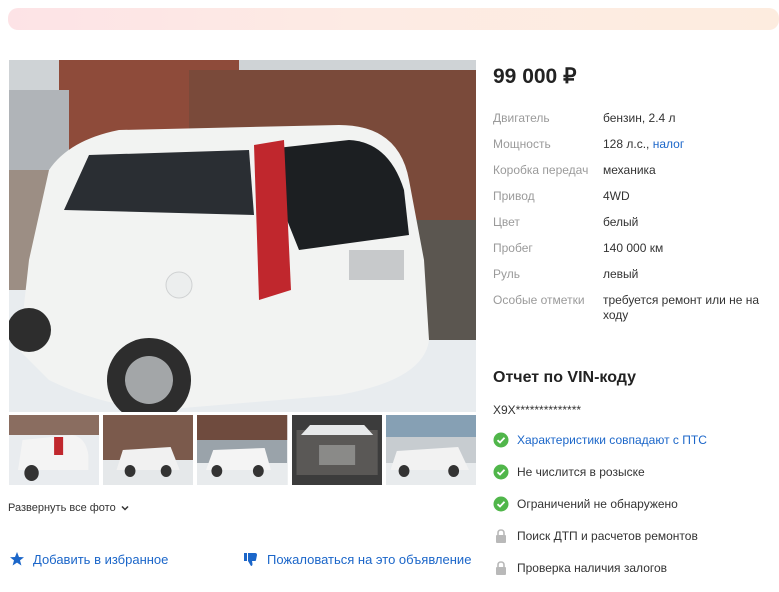 This screenshot has height=592, width=779. What do you see at coordinates (17, 559) in the screenshot?
I see `star-icon` at bounding box center [17, 559].